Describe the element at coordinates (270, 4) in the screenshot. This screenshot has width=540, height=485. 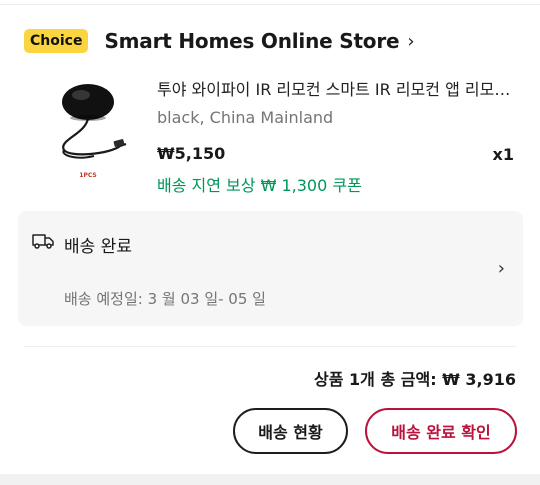
I see `top-divider` at that location.